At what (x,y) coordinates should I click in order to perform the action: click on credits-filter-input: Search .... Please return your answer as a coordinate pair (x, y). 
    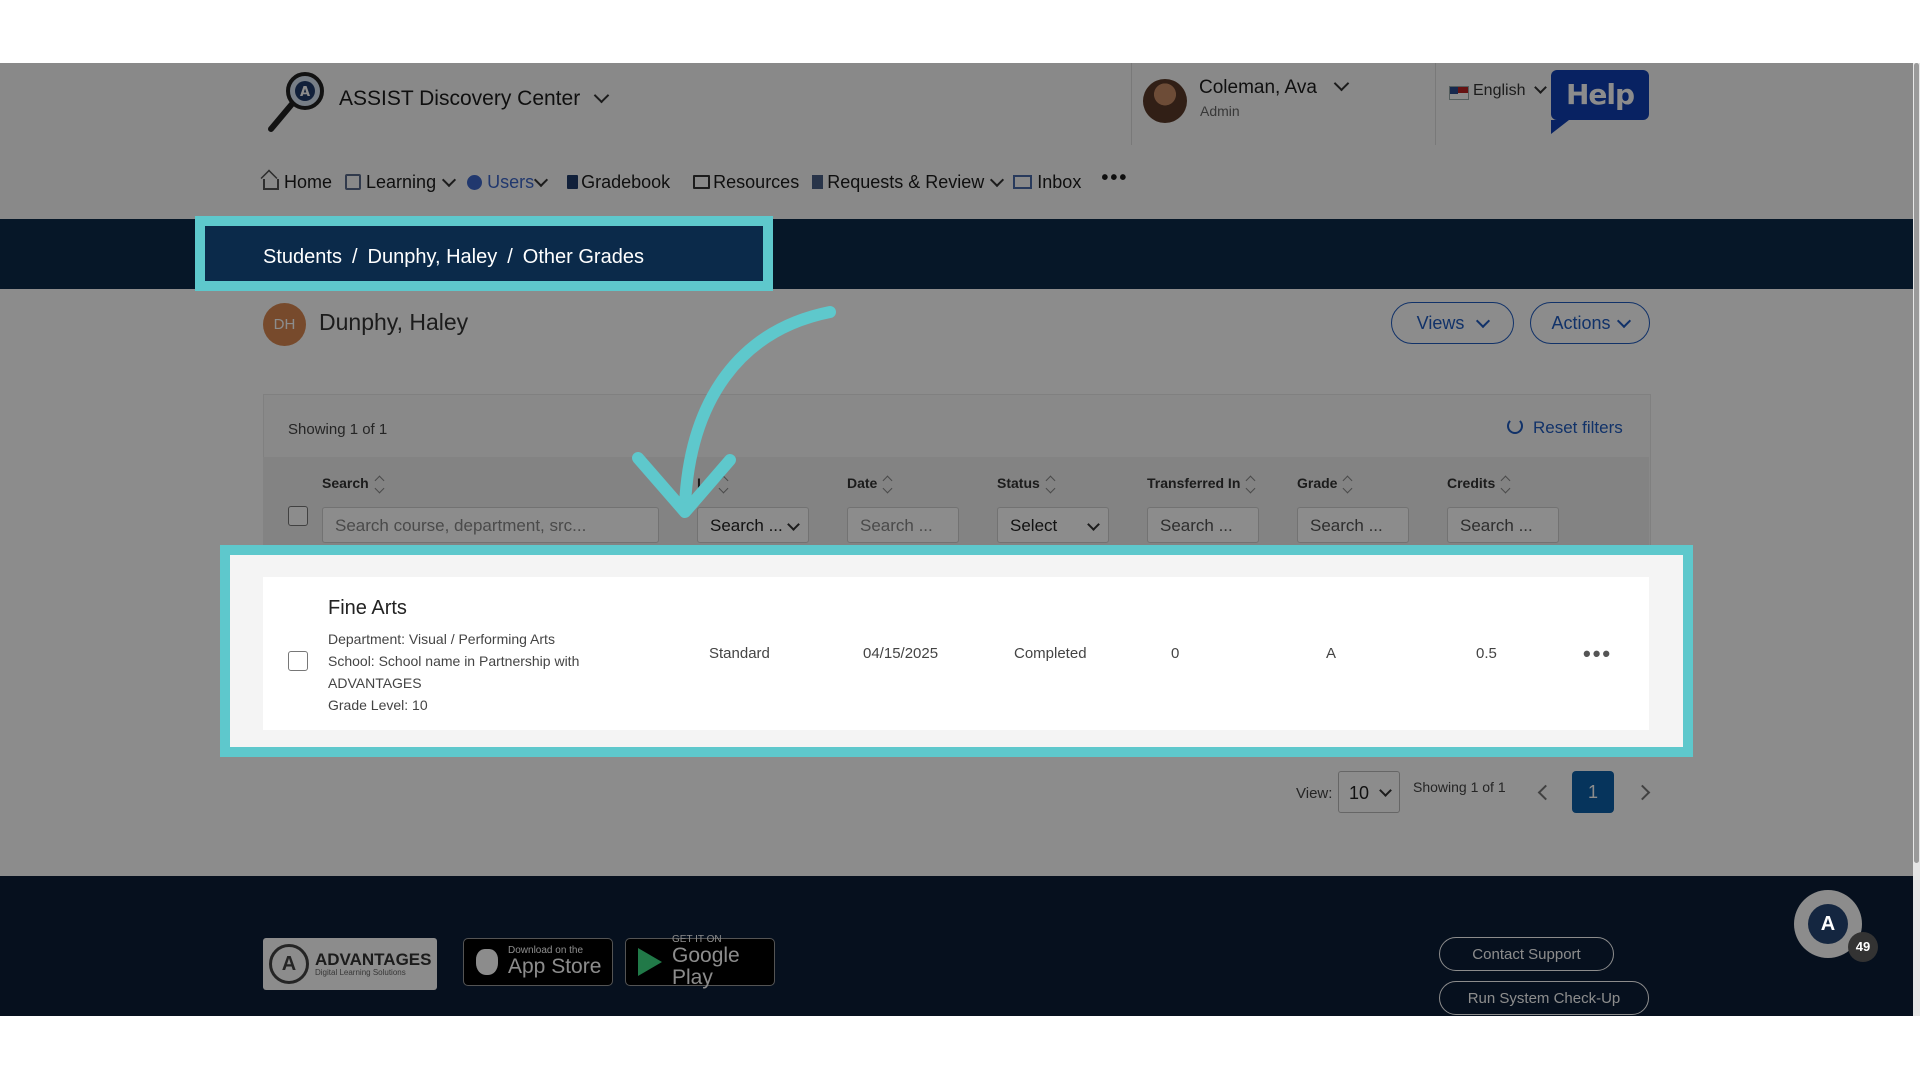
    Looking at the image, I should click on (1503, 525).